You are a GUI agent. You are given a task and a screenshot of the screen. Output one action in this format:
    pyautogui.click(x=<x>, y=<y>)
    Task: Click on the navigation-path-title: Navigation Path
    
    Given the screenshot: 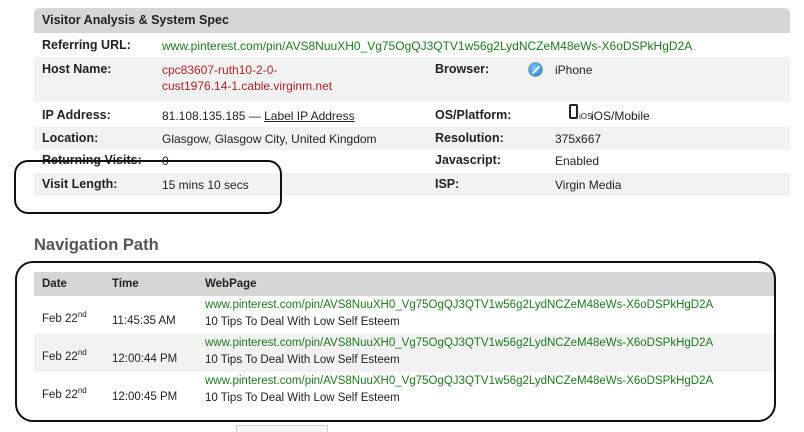 What is the action you would take?
    pyautogui.click(x=96, y=245)
    